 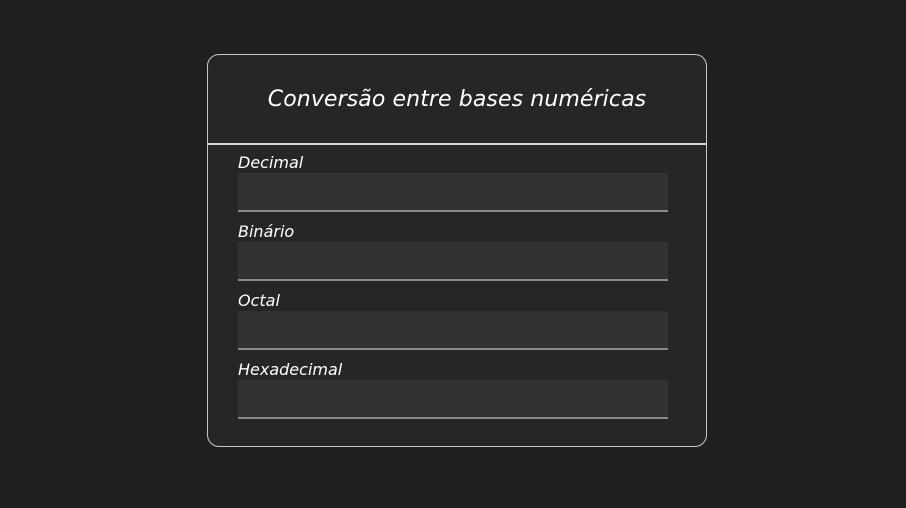 What do you see at coordinates (266, 231) in the screenshot?
I see `binary-label: Binário` at bounding box center [266, 231].